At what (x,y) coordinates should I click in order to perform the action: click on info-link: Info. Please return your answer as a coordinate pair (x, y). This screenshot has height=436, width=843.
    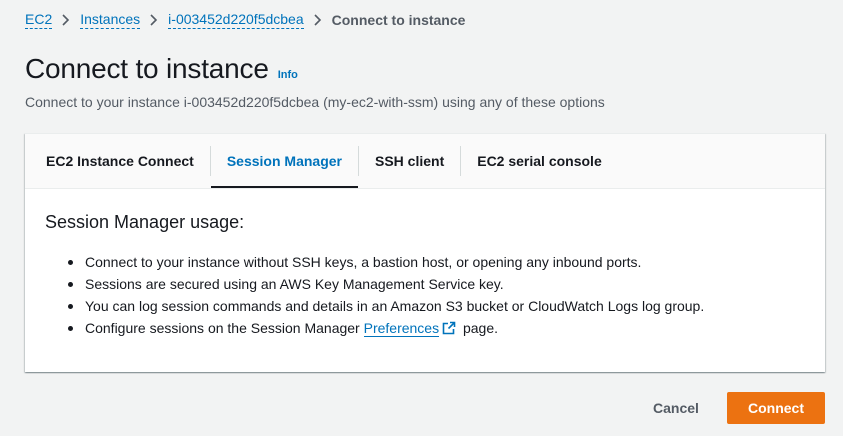
    Looking at the image, I should click on (288, 75).